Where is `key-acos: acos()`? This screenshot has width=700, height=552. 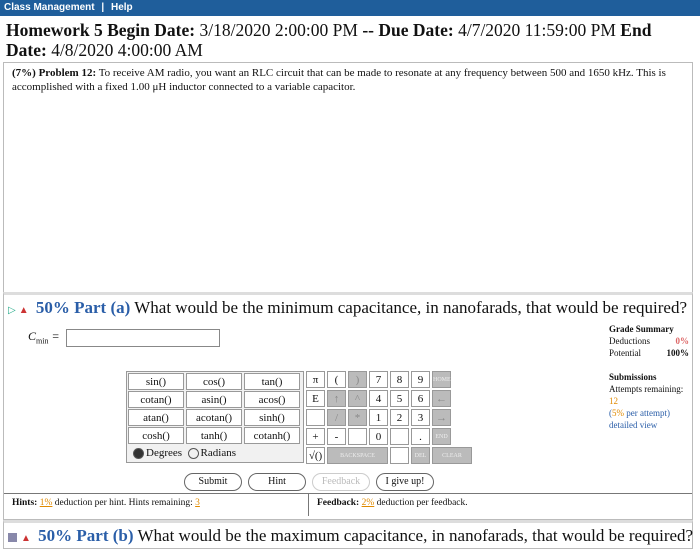
key-acos: acos() is located at coordinates (272, 399).